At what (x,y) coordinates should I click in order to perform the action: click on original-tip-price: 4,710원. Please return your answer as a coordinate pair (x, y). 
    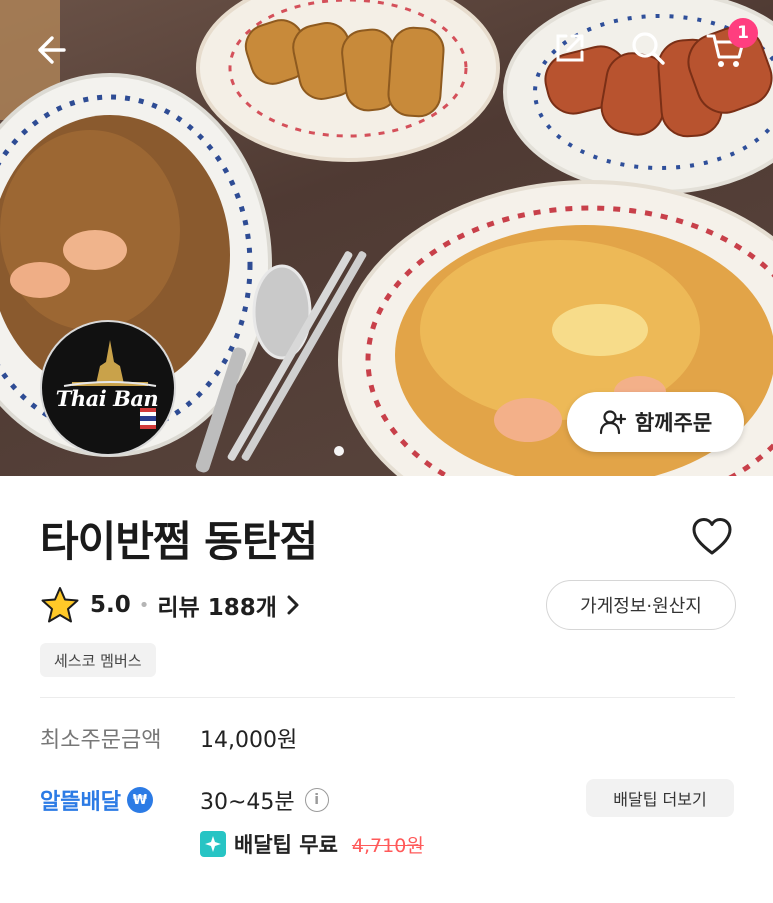
    Looking at the image, I should click on (387, 845).